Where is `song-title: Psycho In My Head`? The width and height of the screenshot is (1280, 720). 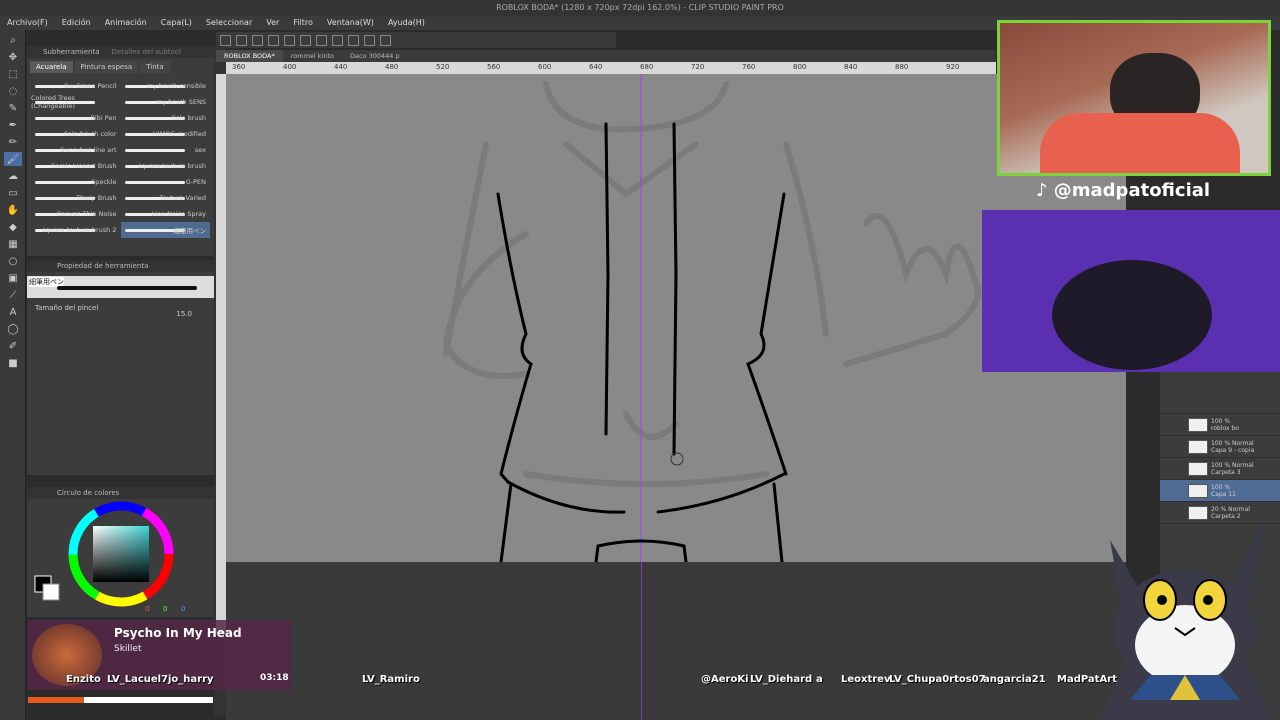
song-title: Psycho In My Head is located at coordinates (178, 633).